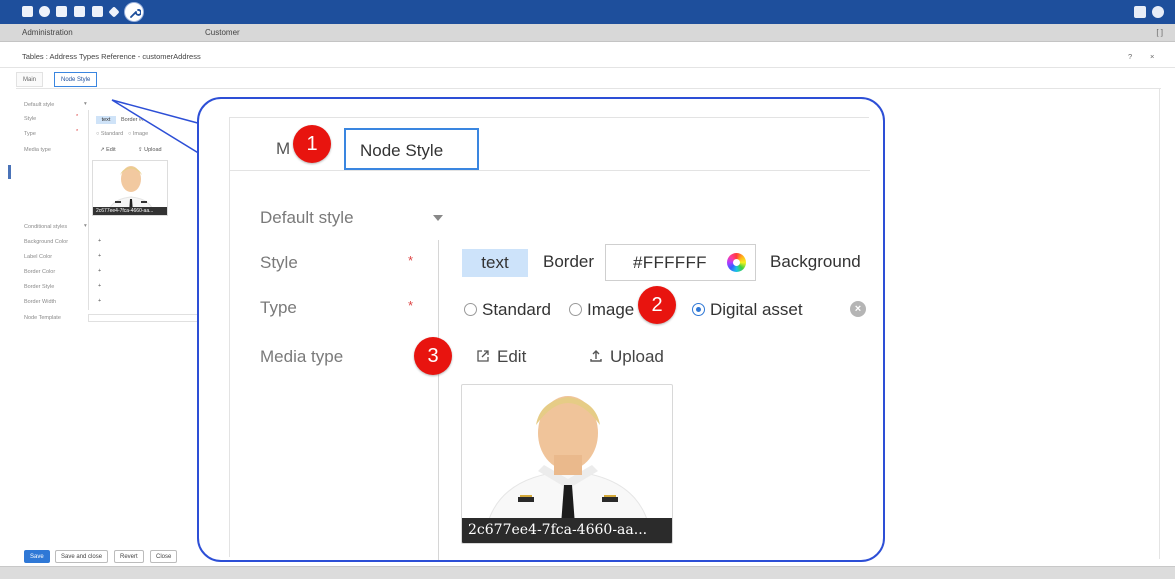 The image size is (1175, 579). I want to click on label-label-color: Label Color, so click(38, 257).